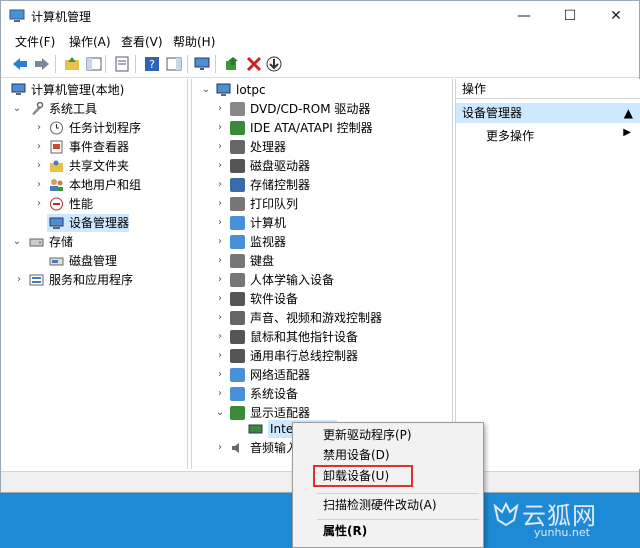 Image resolution: width=640 pixels, height=548 pixels. I want to click on action-pane-icon, so click(174, 64).